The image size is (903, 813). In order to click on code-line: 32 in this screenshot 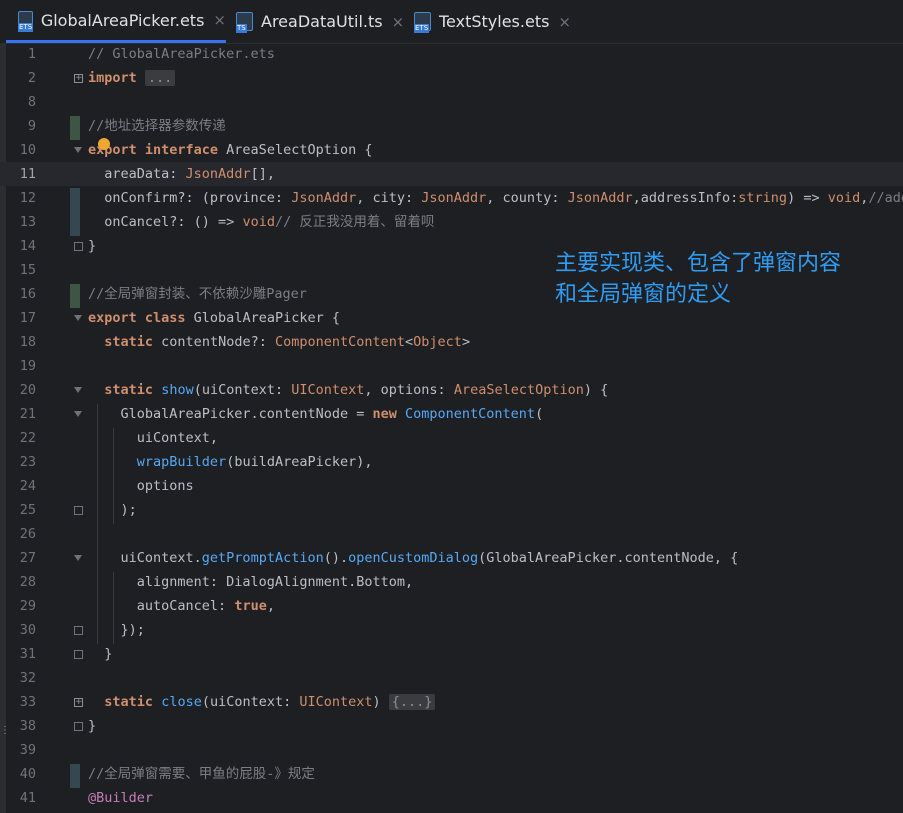, I will do `click(451, 678)`.